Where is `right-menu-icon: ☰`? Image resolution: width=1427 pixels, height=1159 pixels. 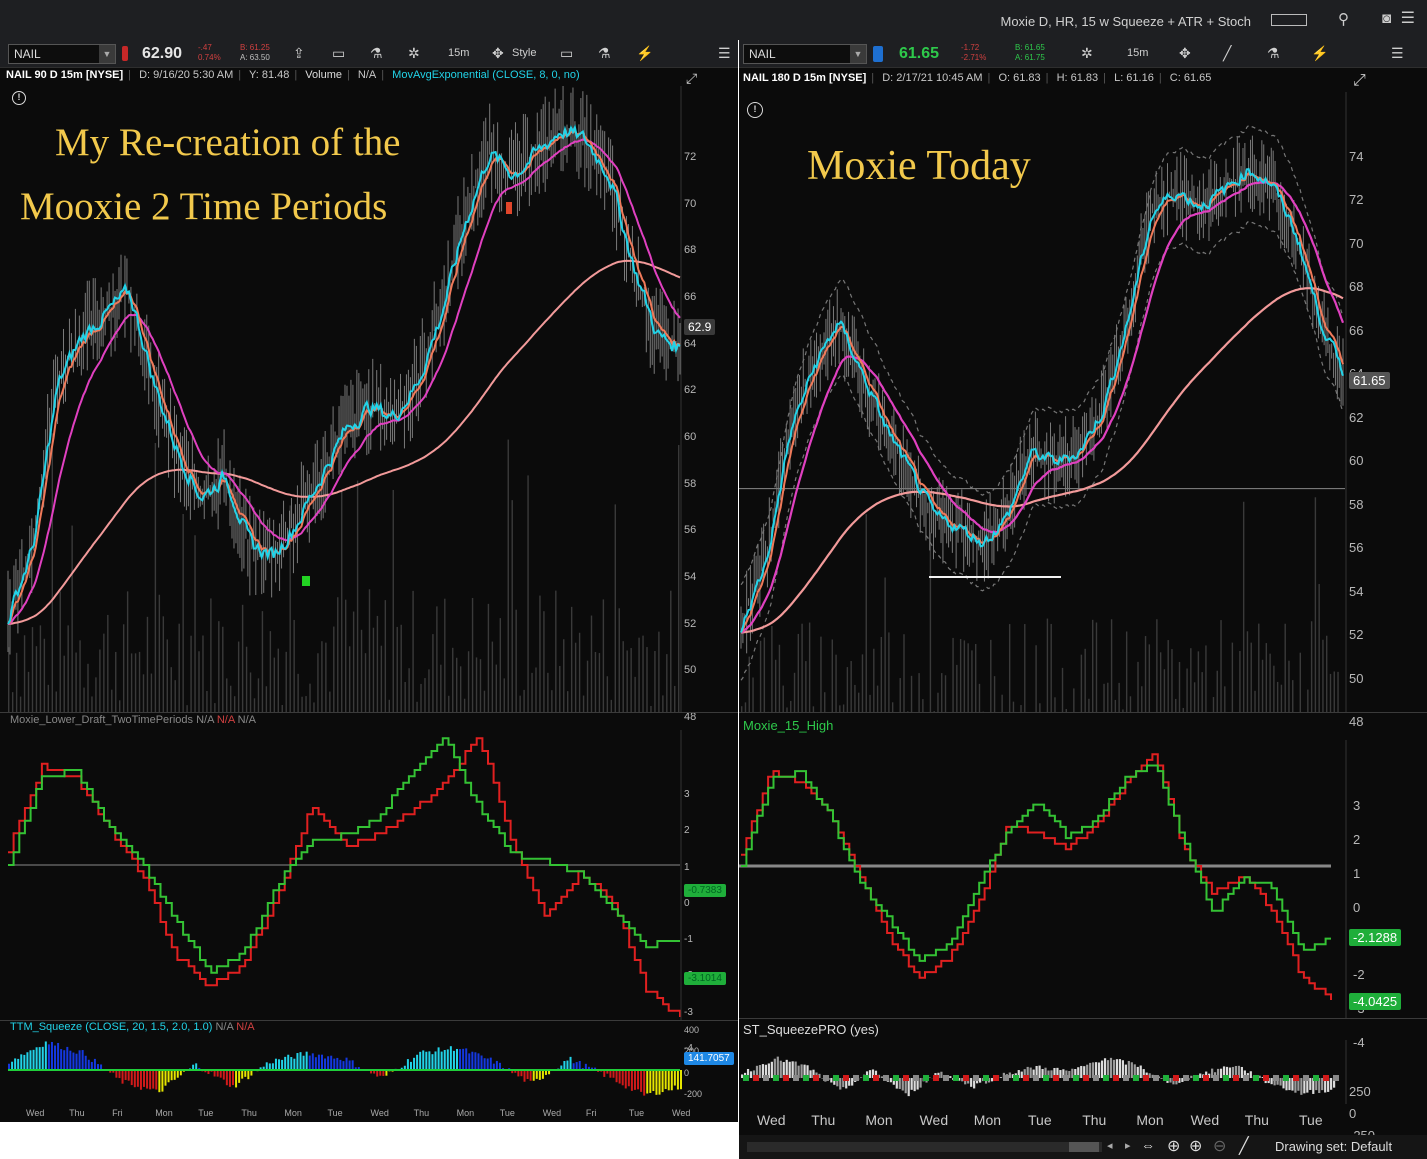 right-menu-icon: ☰ is located at coordinates (1397, 53).